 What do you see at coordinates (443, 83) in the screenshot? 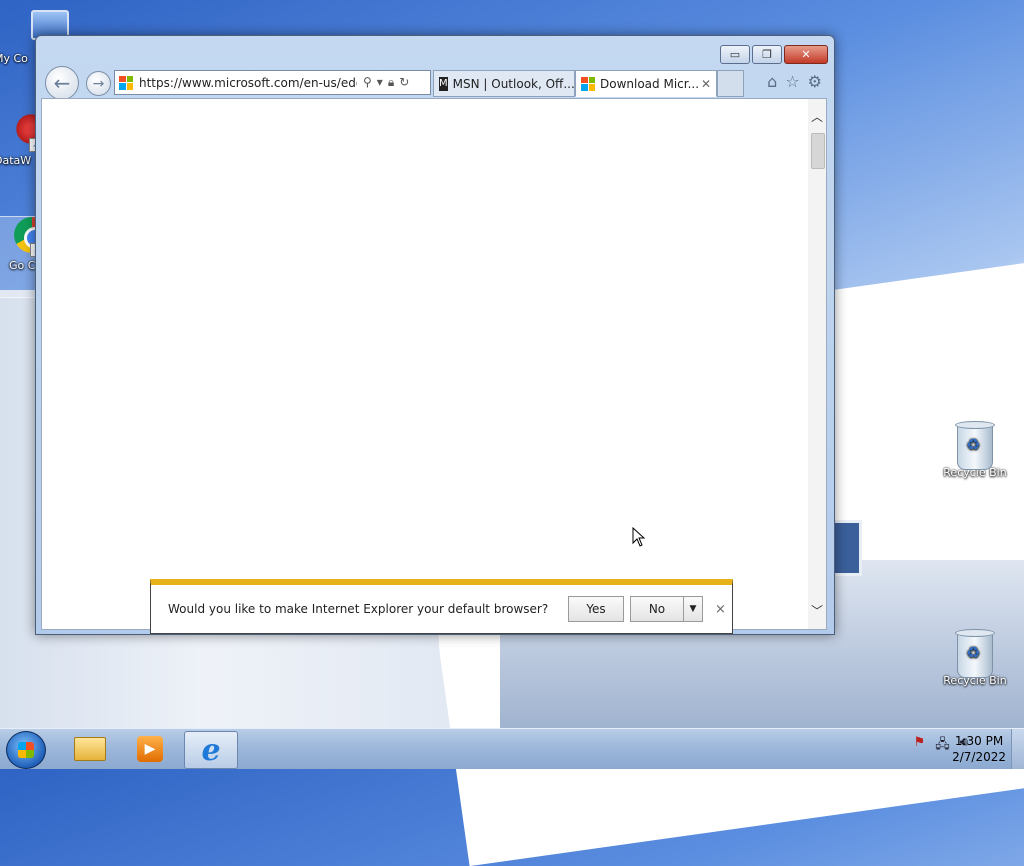
I see `msn-favicon-icon: M` at bounding box center [443, 83].